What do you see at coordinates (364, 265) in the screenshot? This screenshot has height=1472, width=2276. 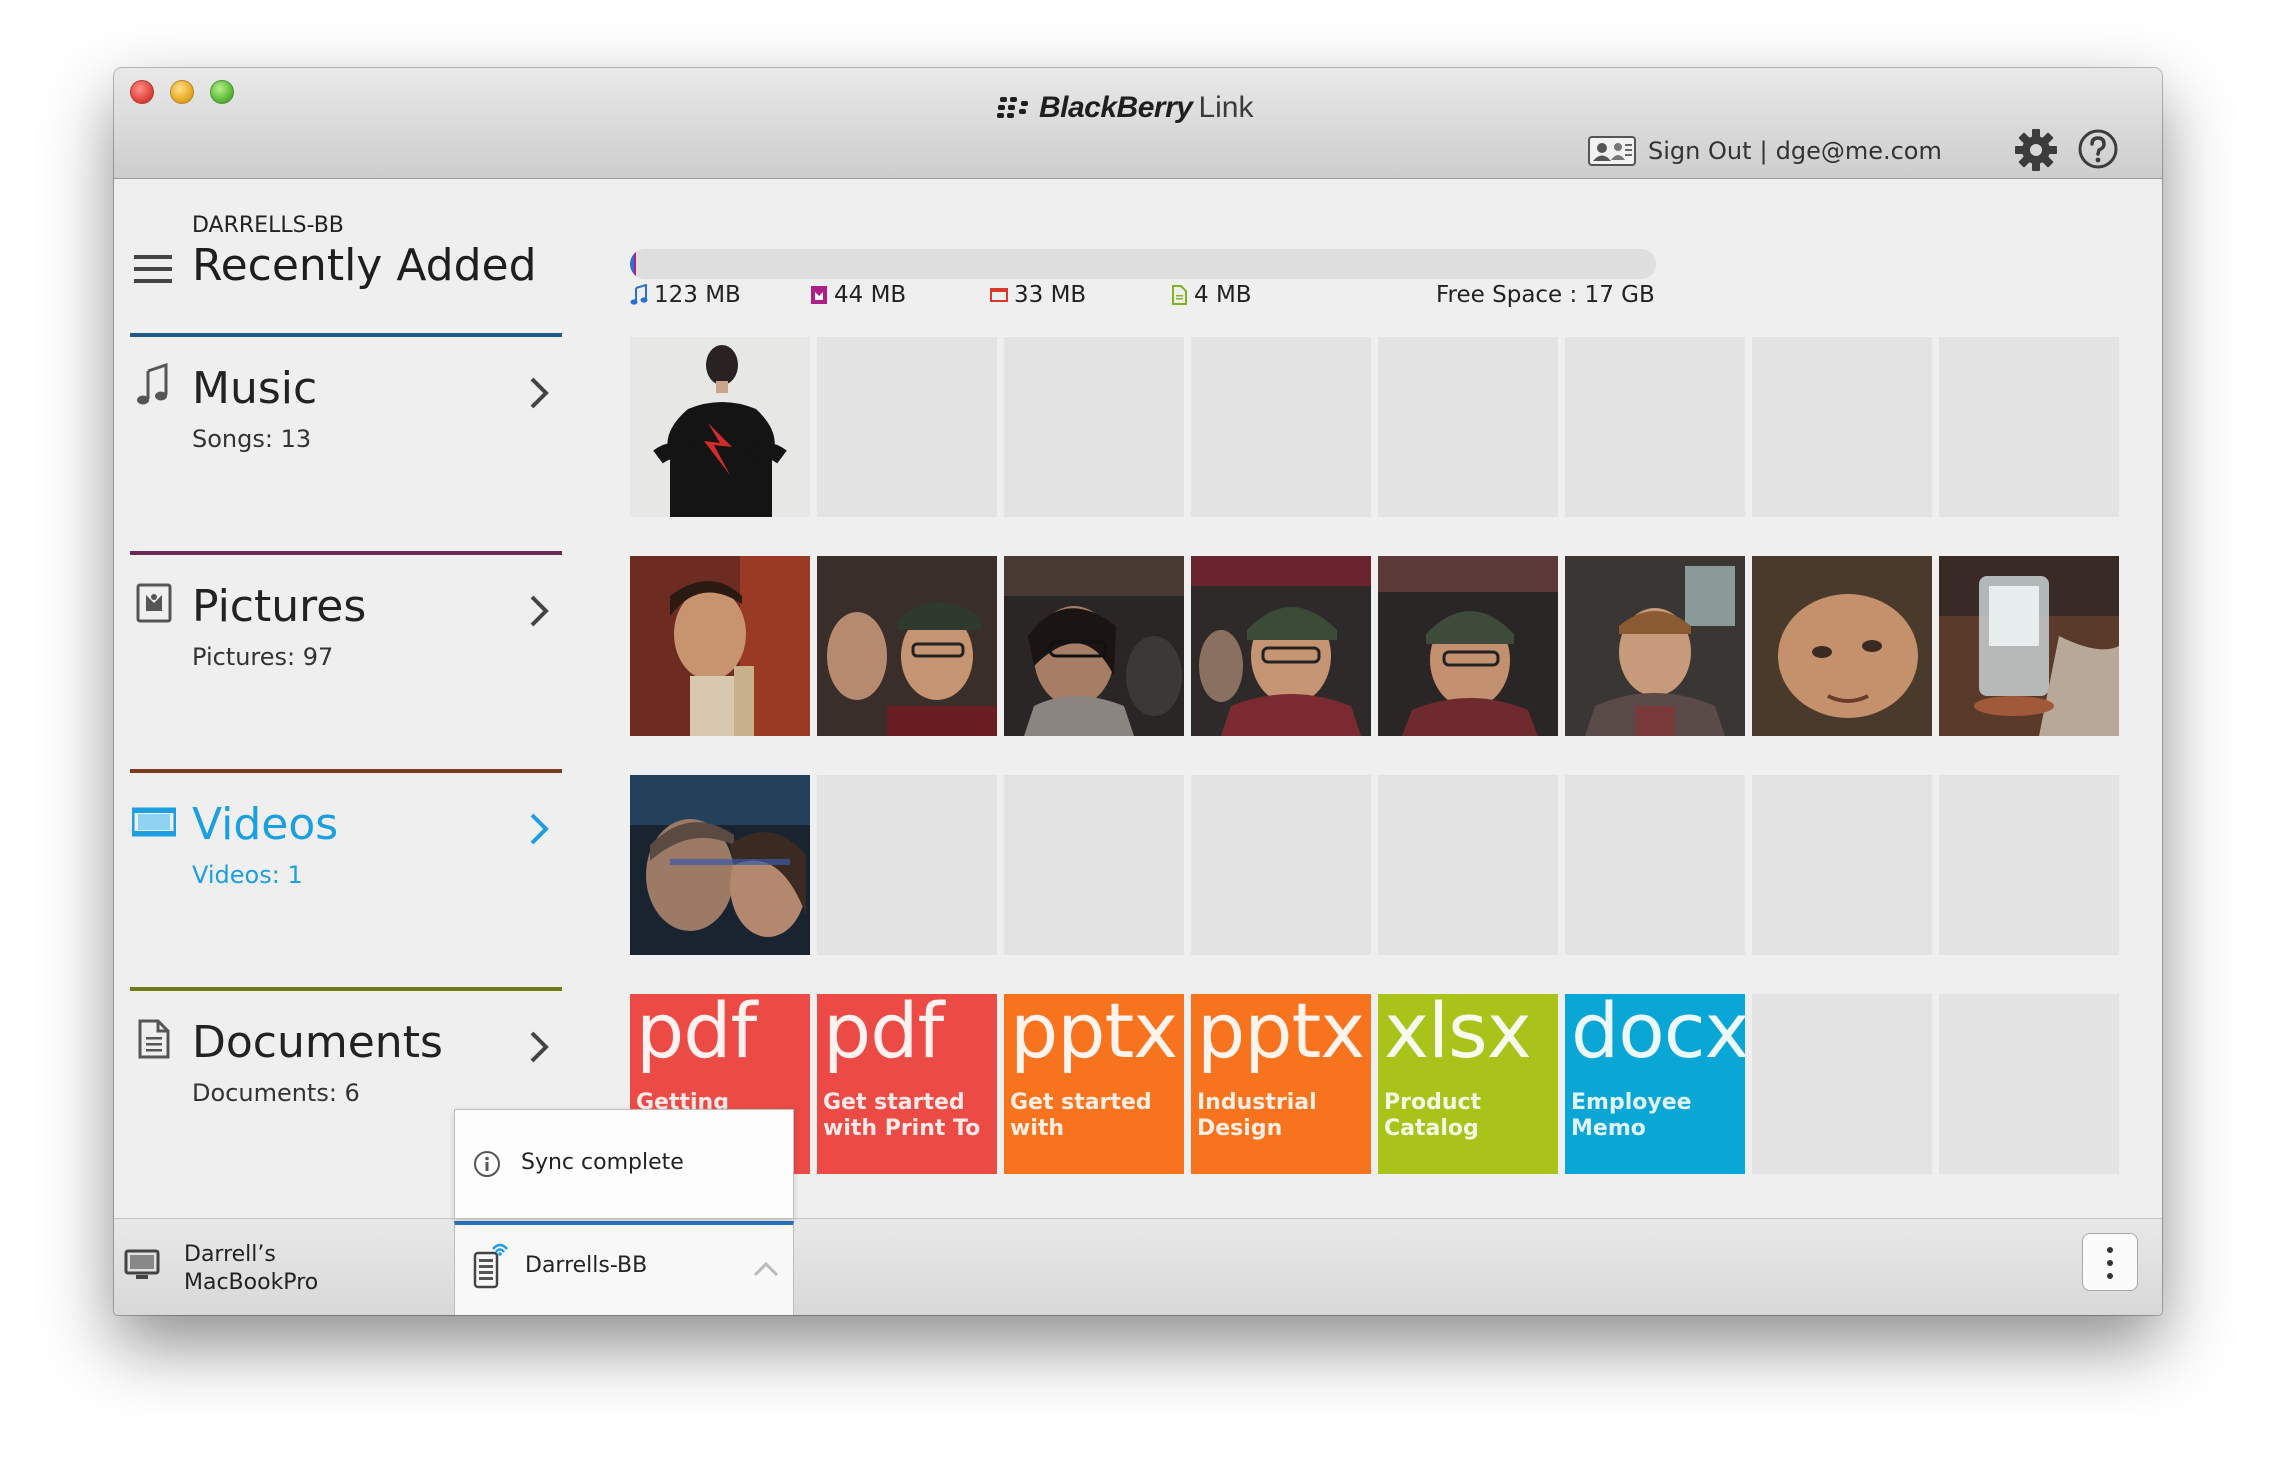 I see `page-title: Recently Added` at bounding box center [364, 265].